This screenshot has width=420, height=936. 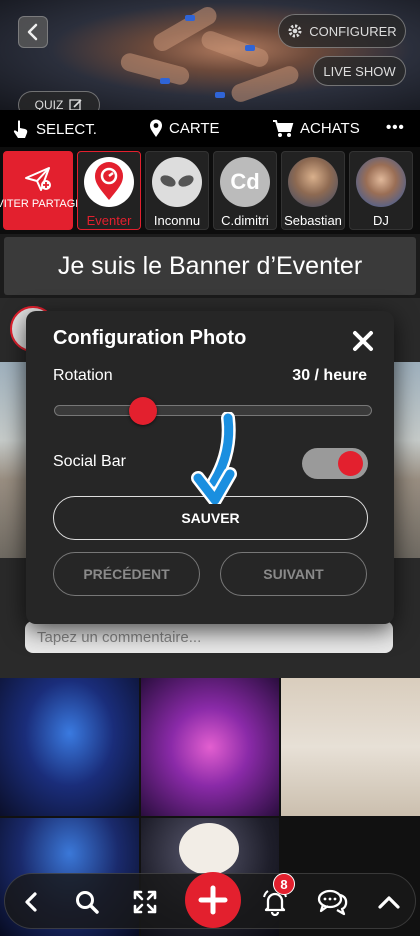 What do you see at coordinates (353, 31) in the screenshot?
I see `configure-label: CONFIGURER` at bounding box center [353, 31].